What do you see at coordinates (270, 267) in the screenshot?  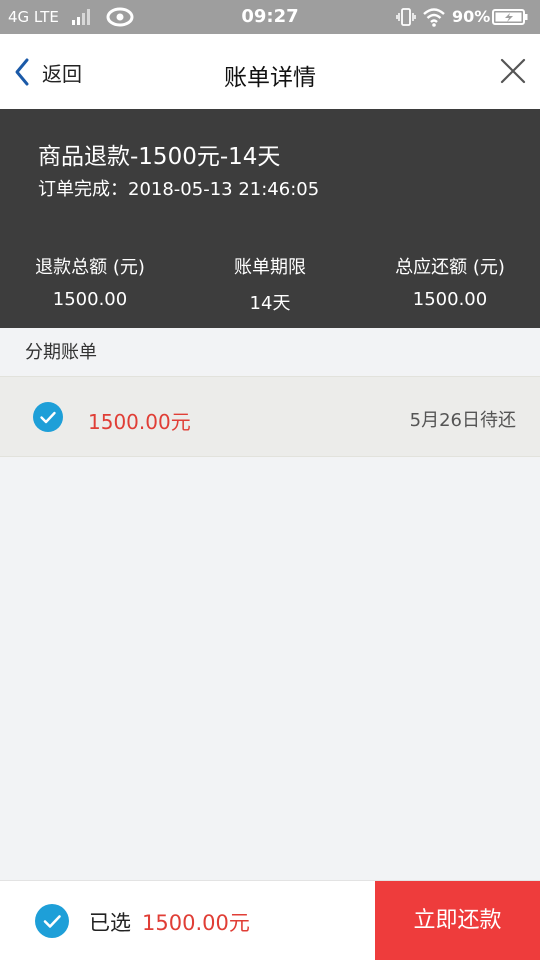 I see `stat-label: 账单期限` at bounding box center [270, 267].